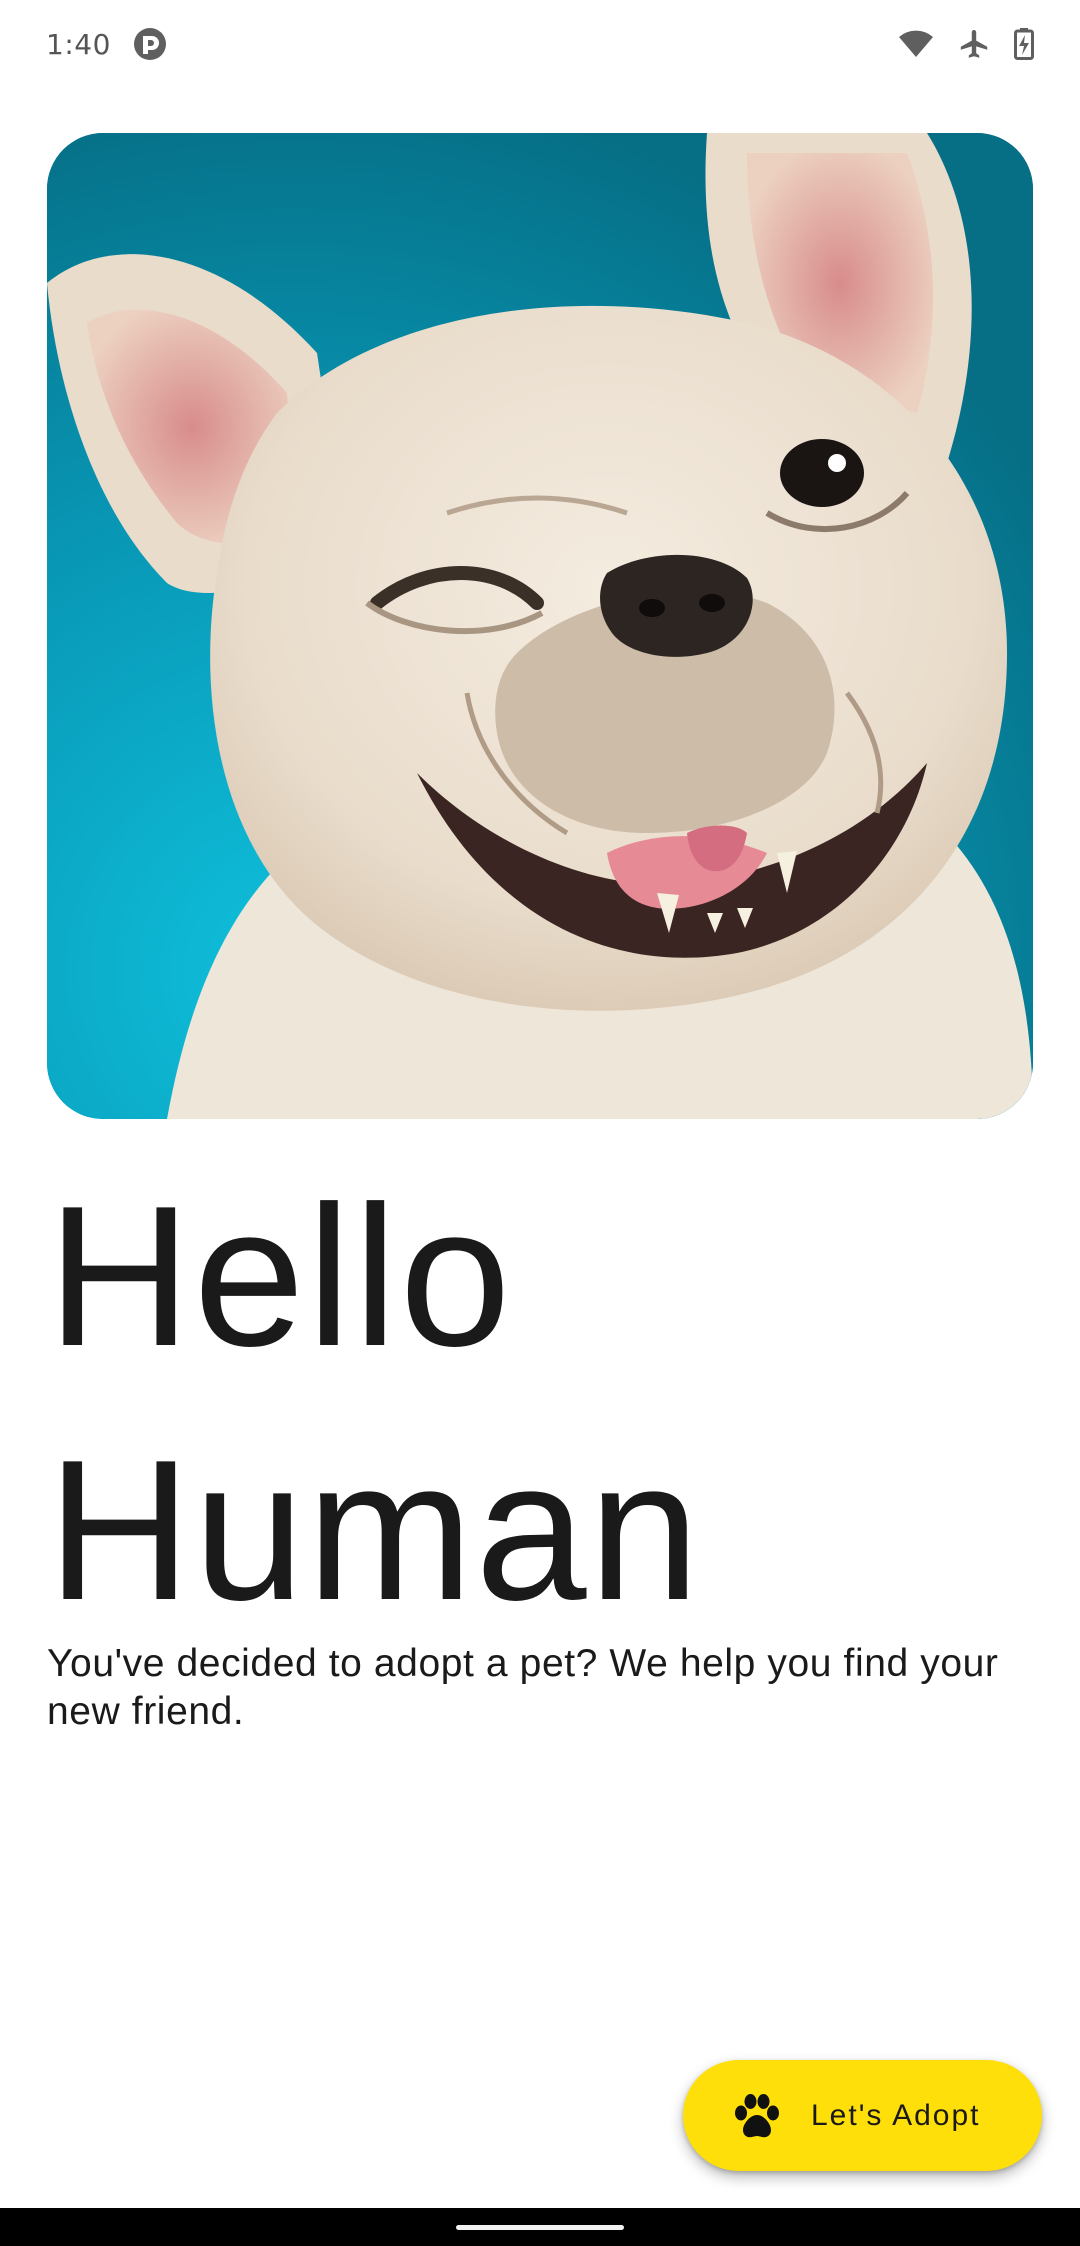  What do you see at coordinates (280, 1276) in the screenshot?
I see `headline-line-1: Hello` at bounding box center [280, 1276].